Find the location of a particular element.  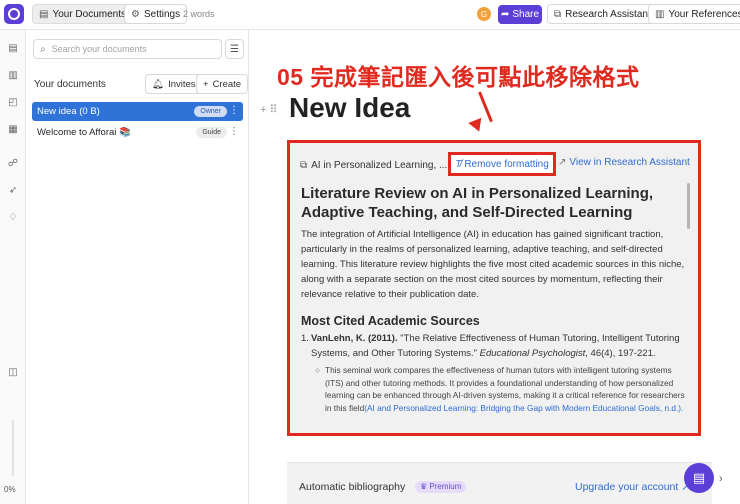

settings-label: Settings is located at coordinates (162, 14).